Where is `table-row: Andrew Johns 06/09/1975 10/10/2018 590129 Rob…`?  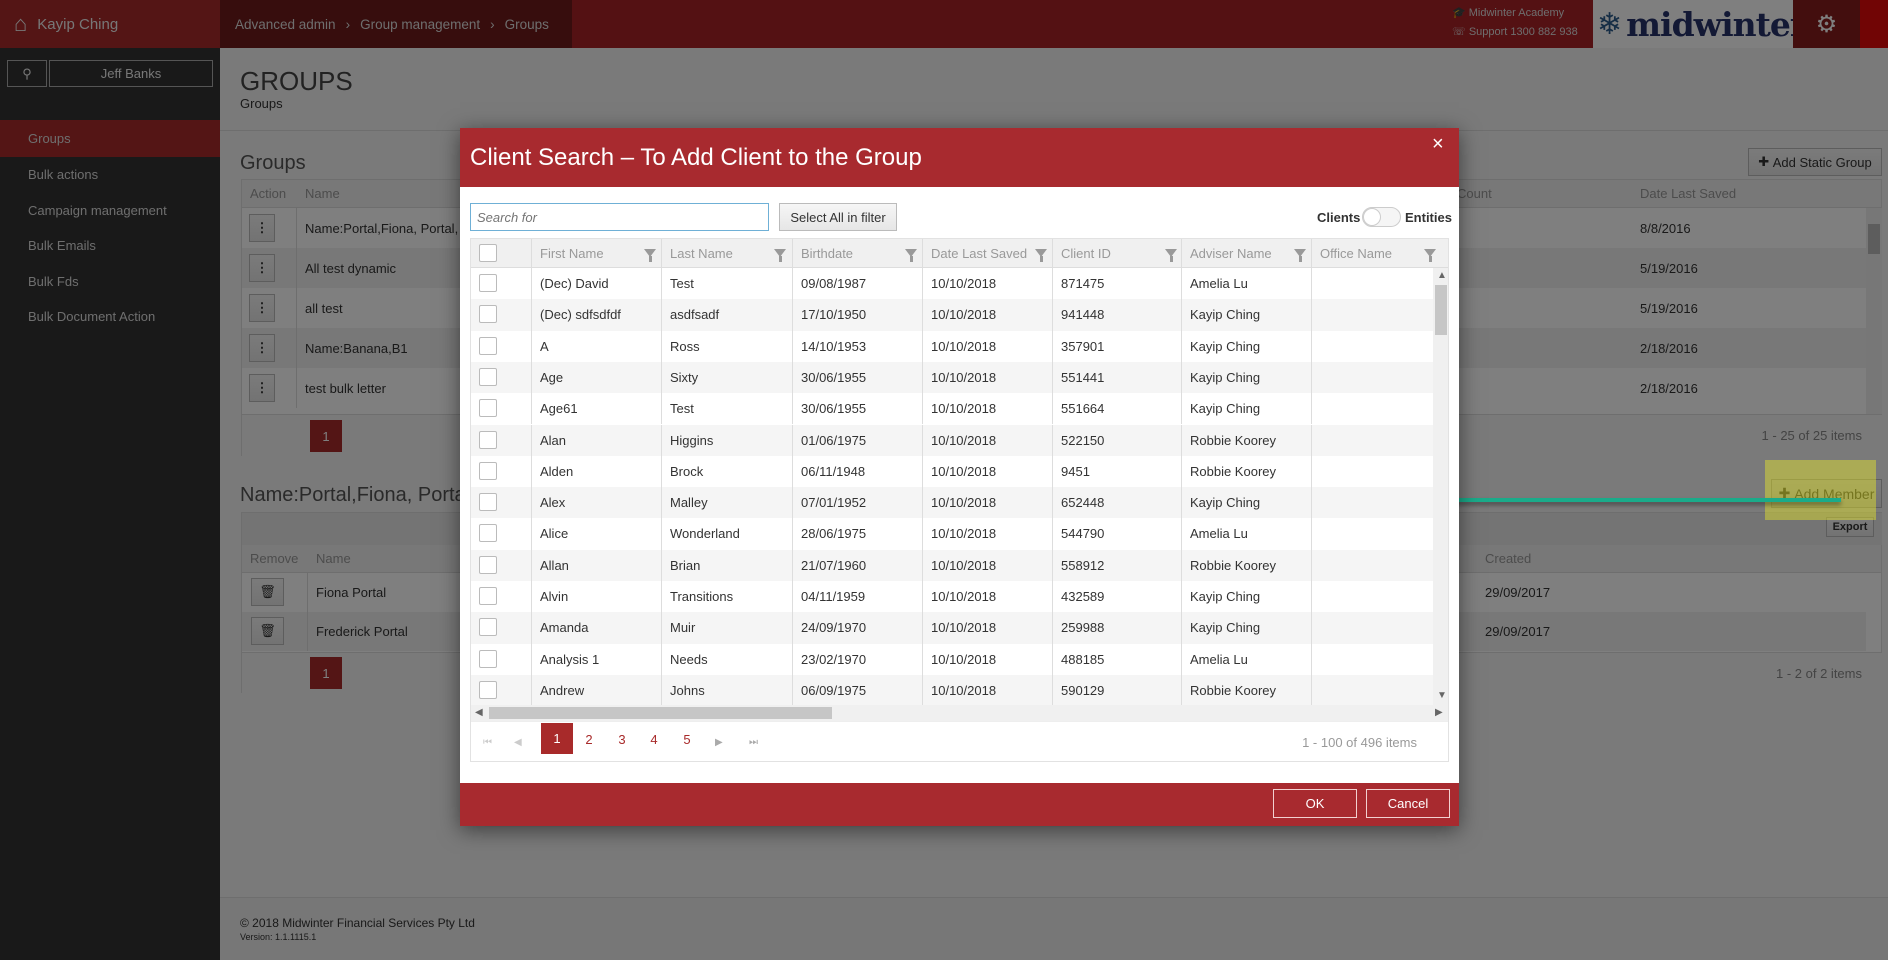 table-row: Andrew Johns 06/09/1975 10/10/2018 590129 Rob… is located at coordinates (952, 689).